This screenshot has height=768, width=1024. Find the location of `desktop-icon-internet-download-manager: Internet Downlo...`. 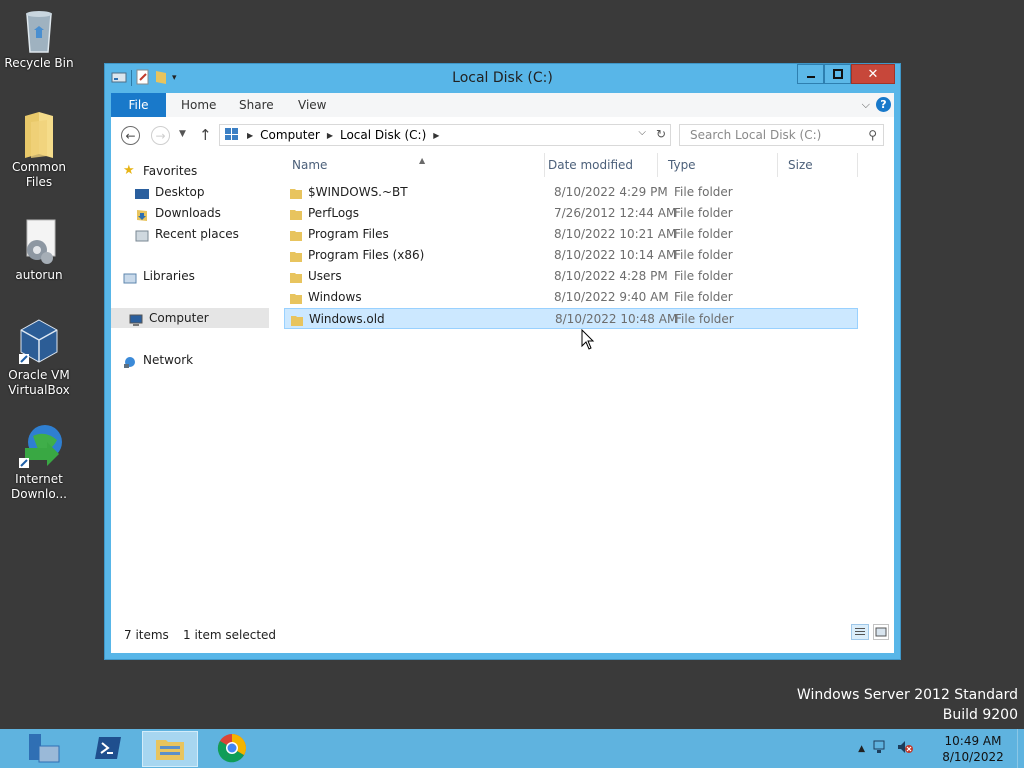

desktop-icon-internet-download-manager: Internet Downlo... is located at coordinates (39, 462).